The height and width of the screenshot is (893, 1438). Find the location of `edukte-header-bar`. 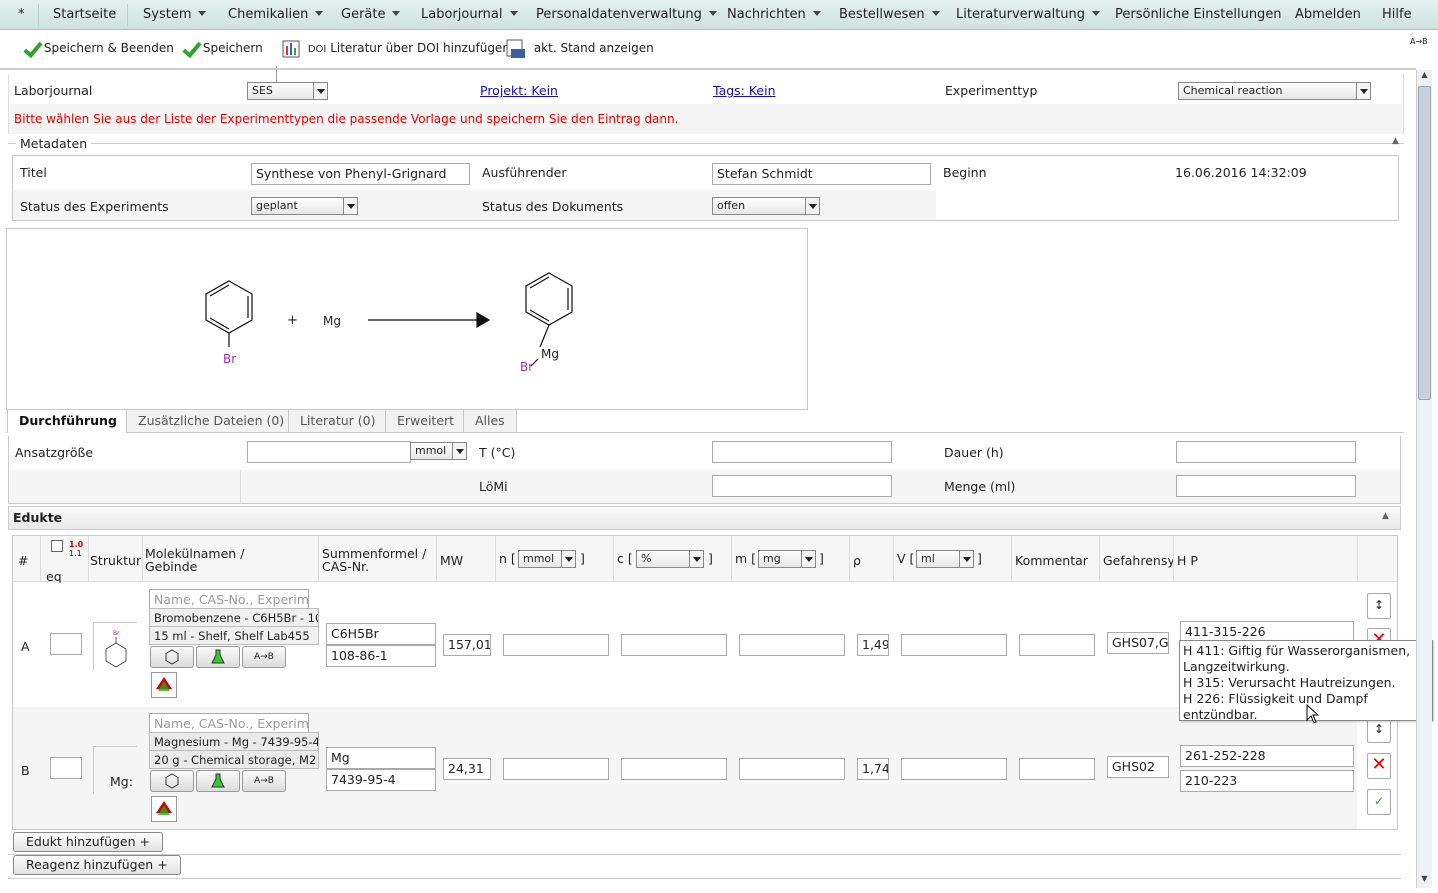

edukte-header-bar is located at coordinates (704, 518).